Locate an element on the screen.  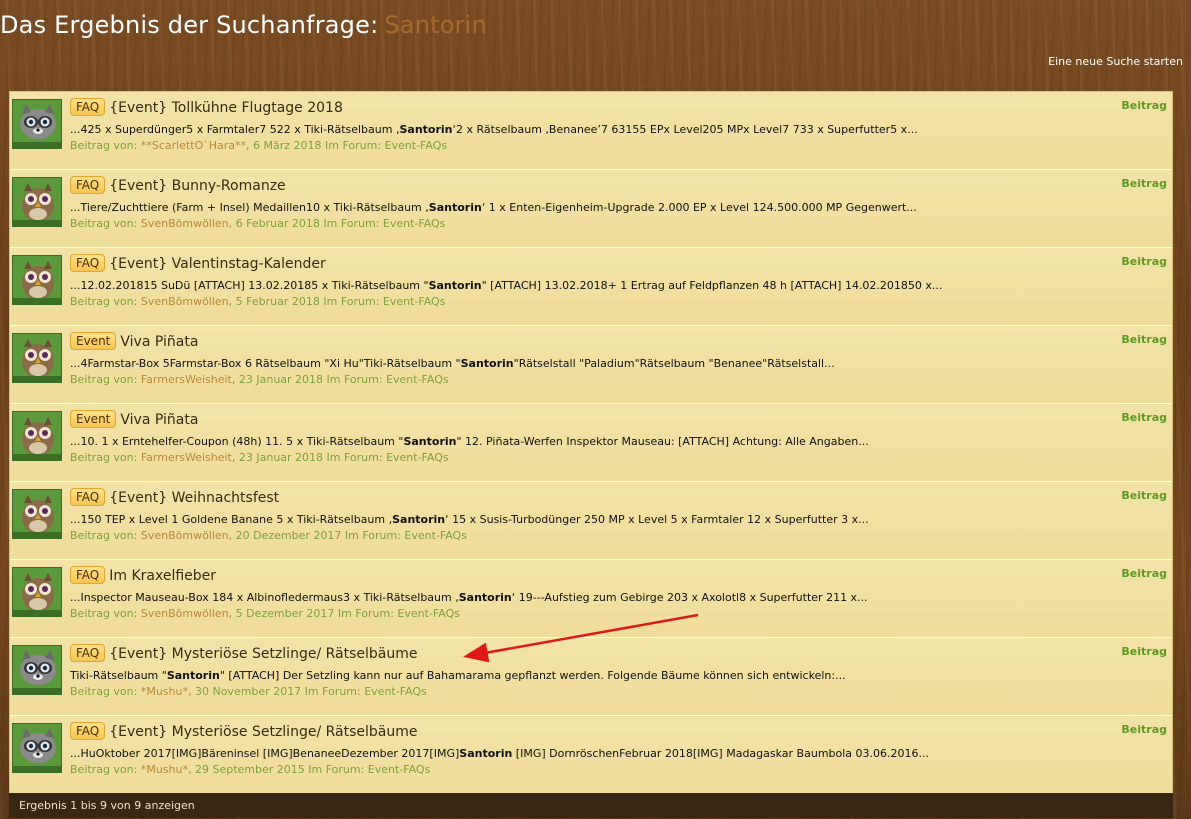
date-forum-text: , 6 Februar 2018 Im Forum: Event-FAQs is located at coordinates (337, 223).